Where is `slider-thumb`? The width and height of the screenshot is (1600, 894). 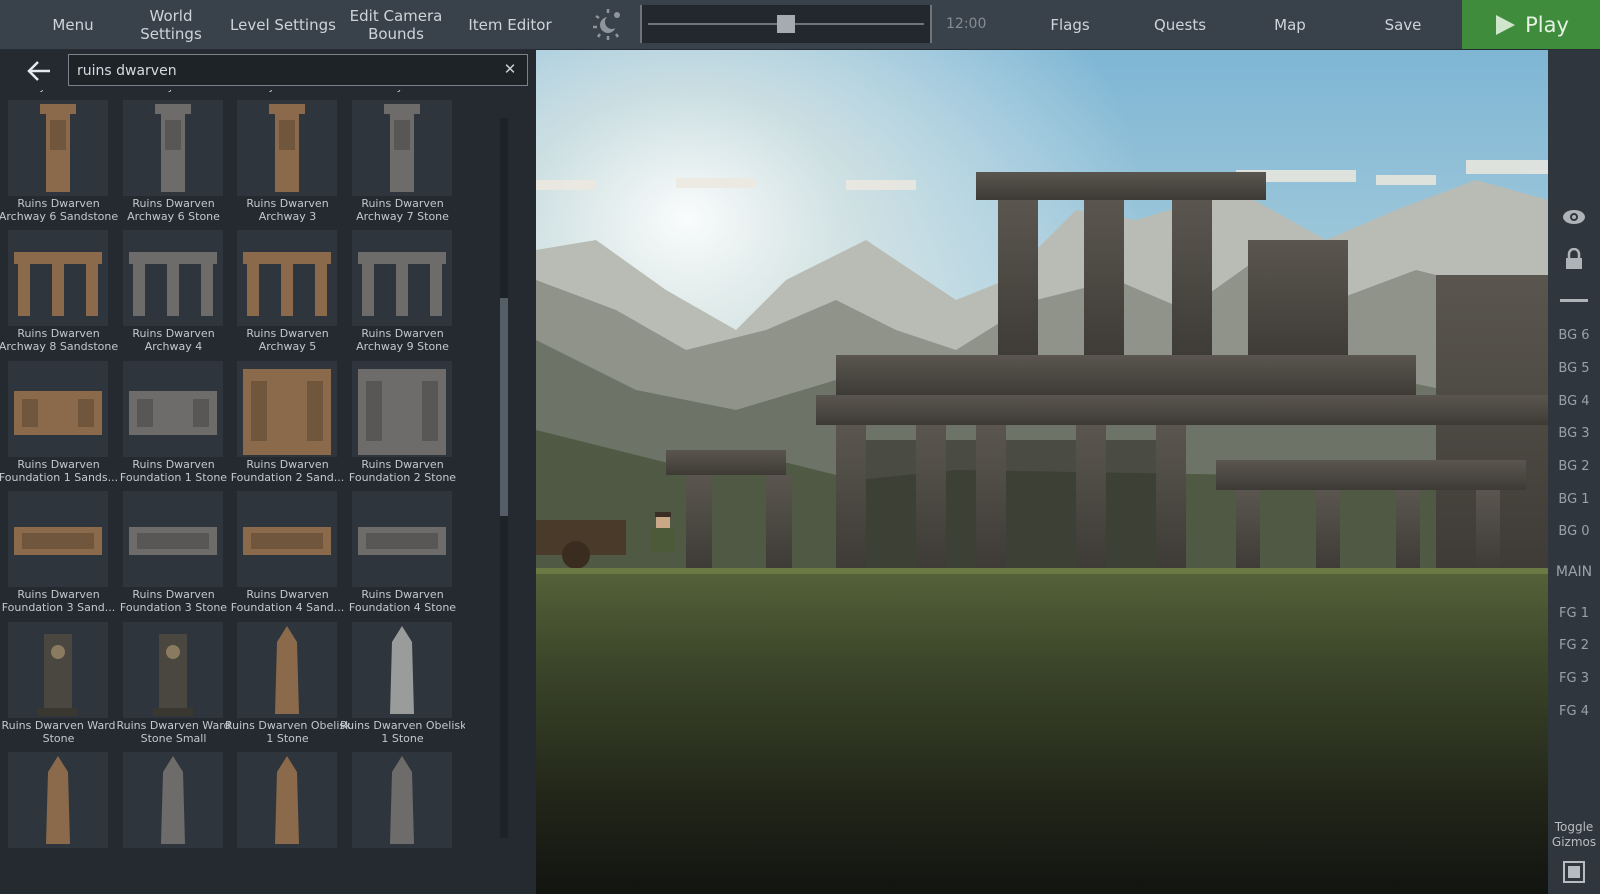 slider-thumb is located at coordinates (786, 24).